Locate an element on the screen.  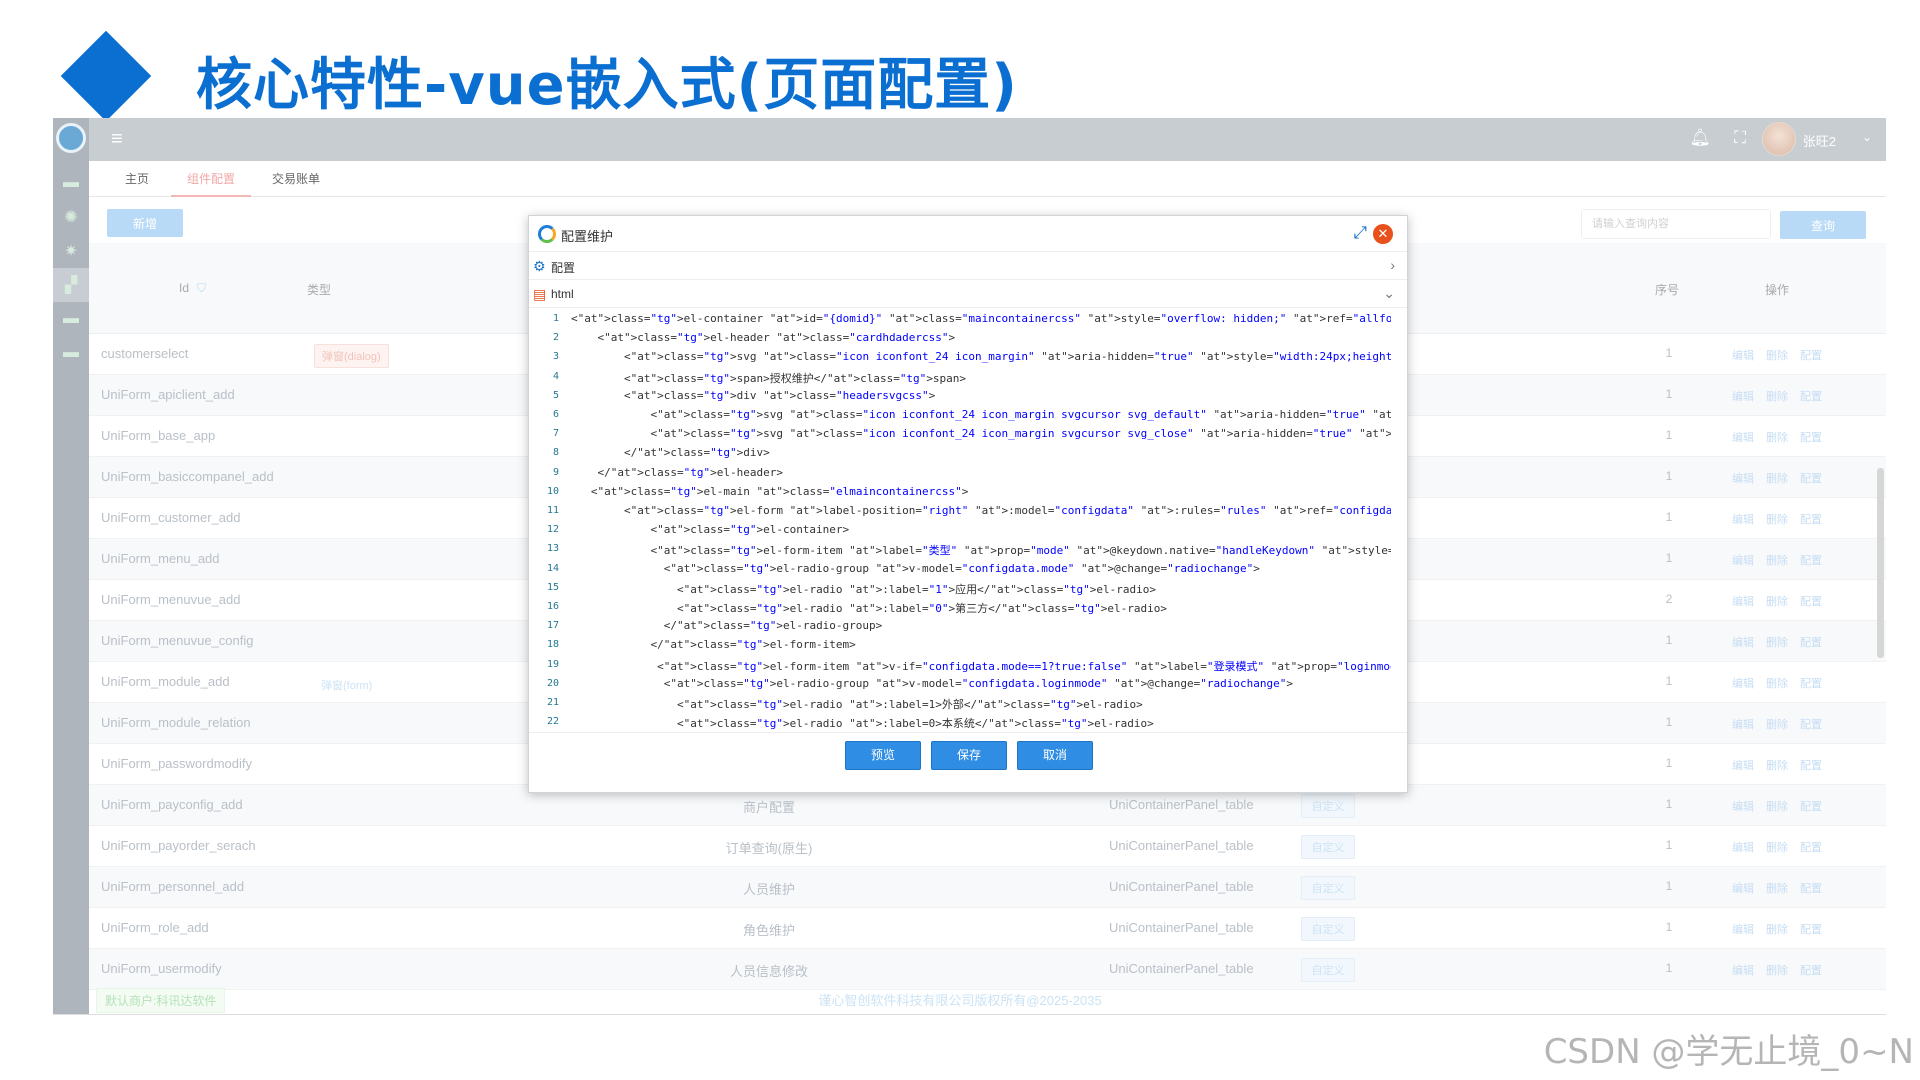
bell-icon: 🔔︎ is located at coordinates (1700, 138).